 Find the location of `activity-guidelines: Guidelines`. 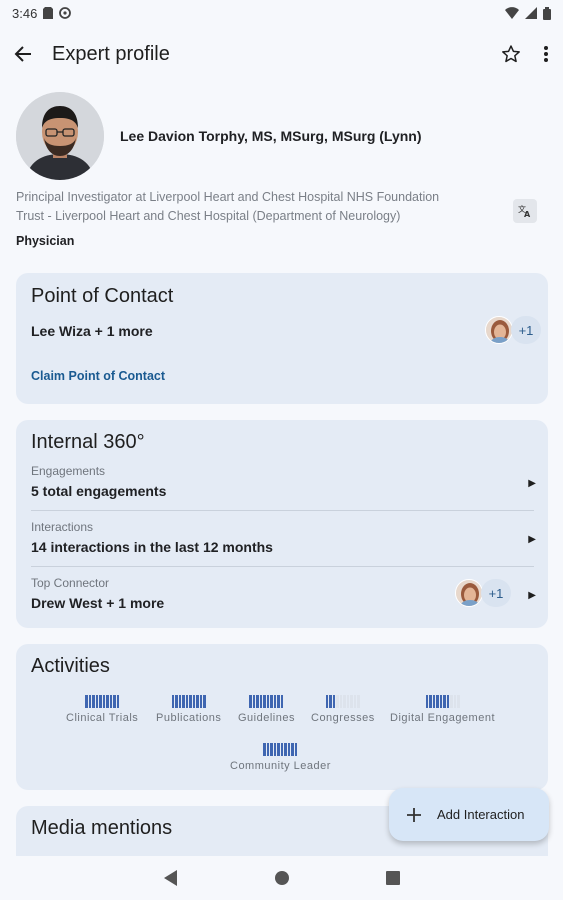

activity-guidelines: Guidelines is located at coordinates (266, 709).